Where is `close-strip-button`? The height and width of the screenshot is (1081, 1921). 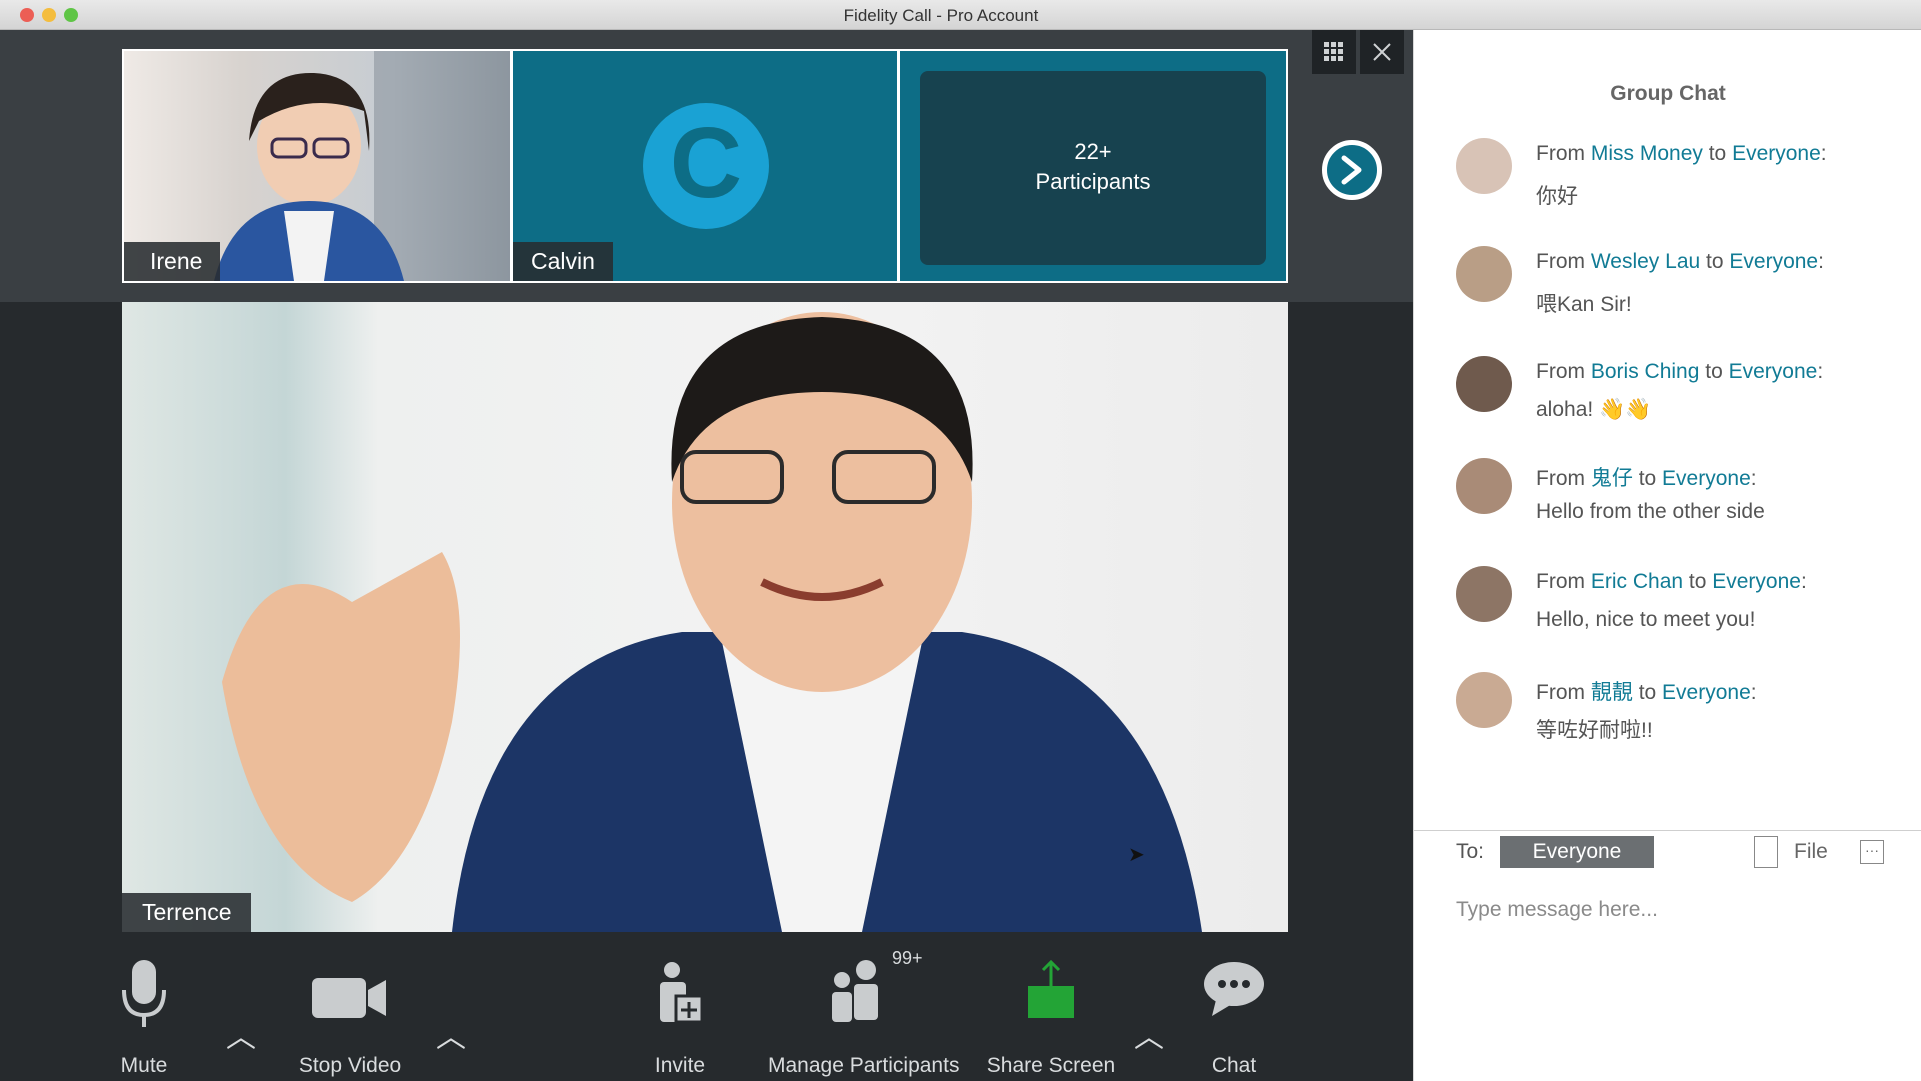
close-strip-button is located at coordinates (1382, 52).